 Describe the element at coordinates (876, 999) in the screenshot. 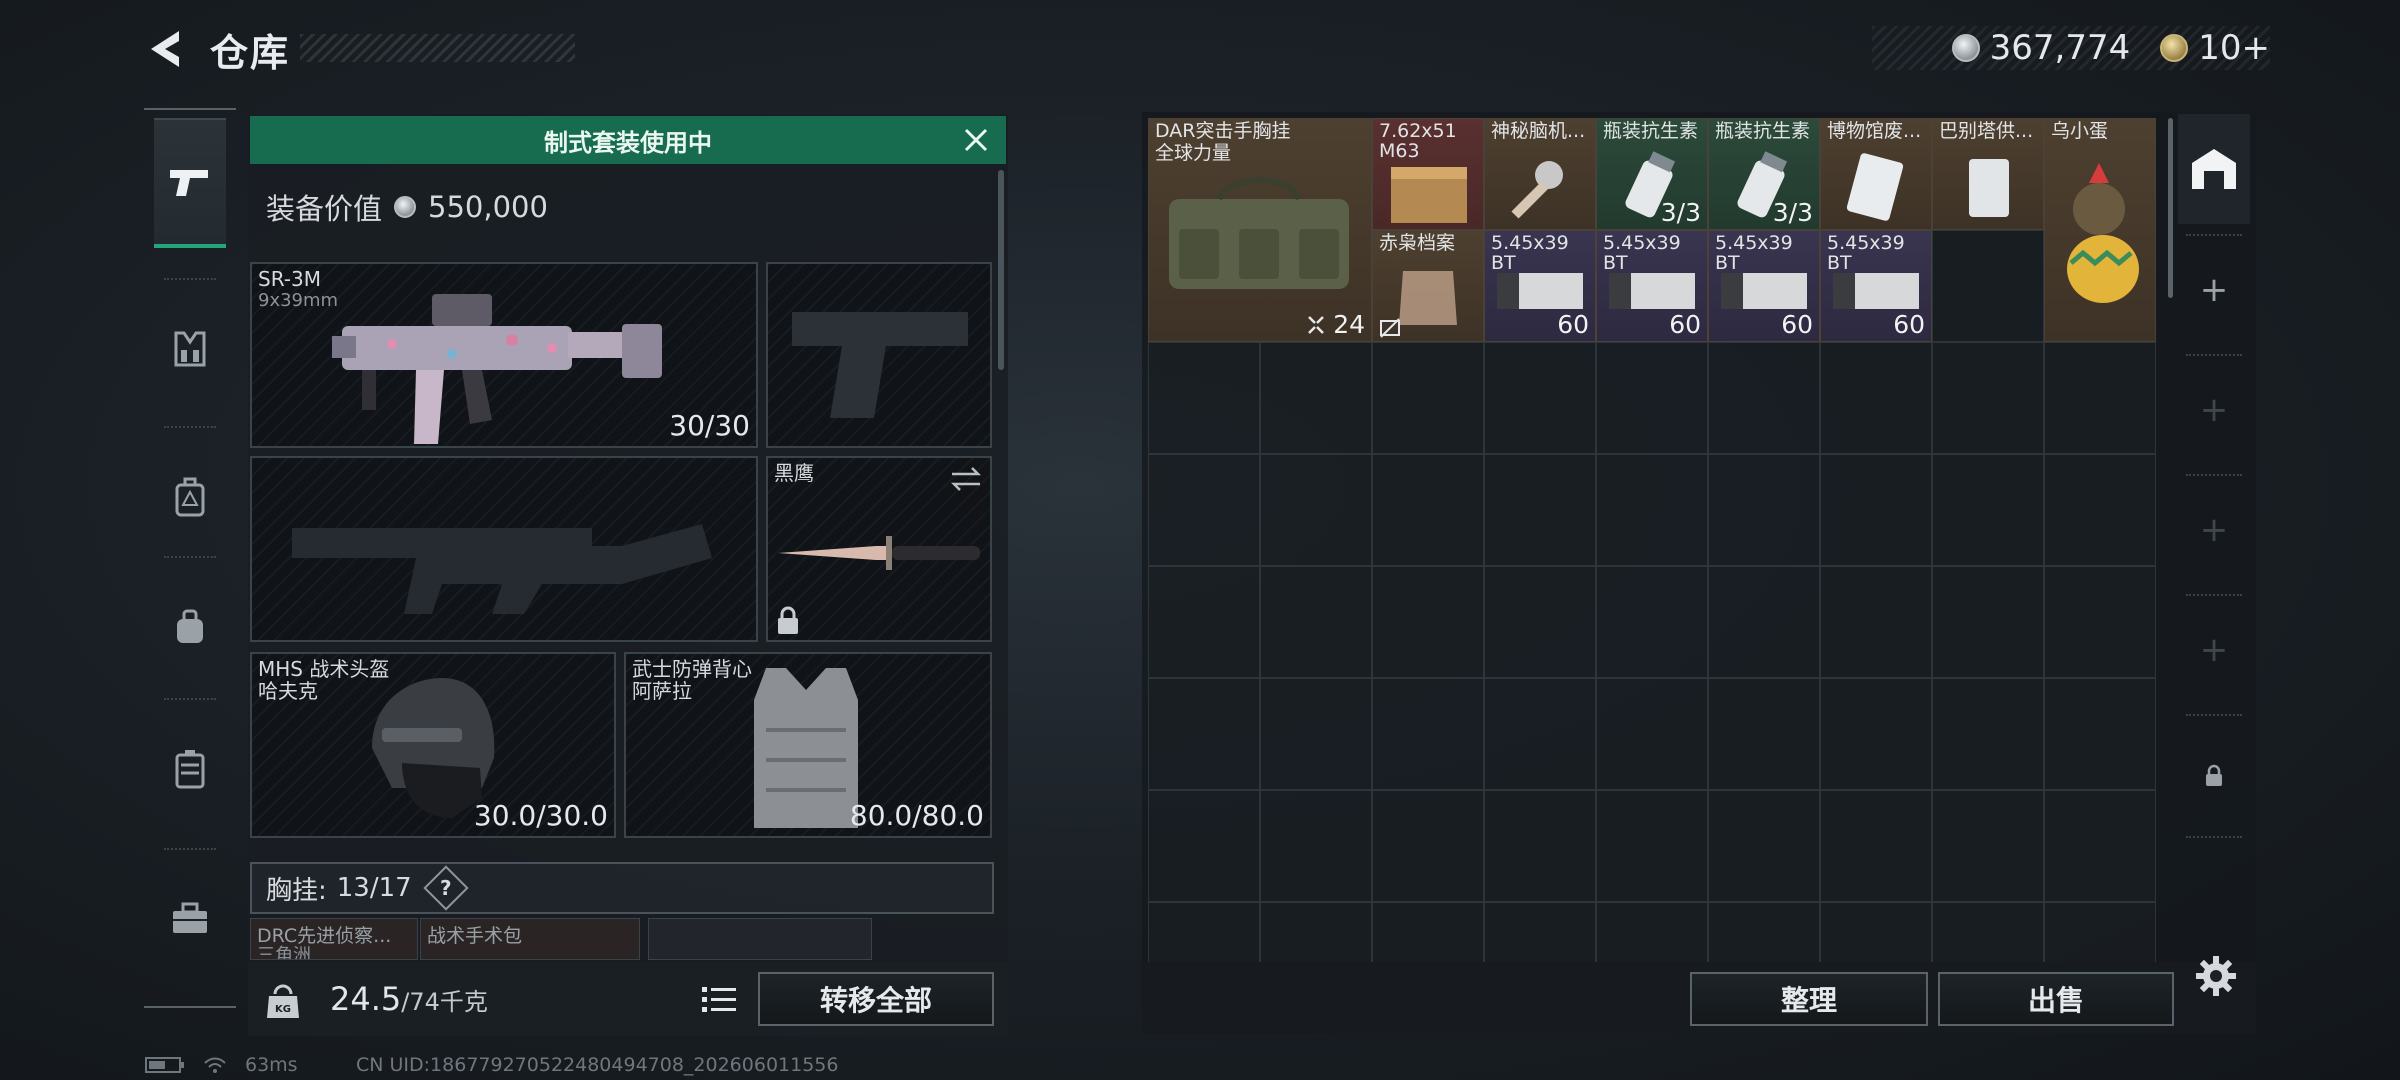

I see `transfer-all-button: 转移全部` at that location.